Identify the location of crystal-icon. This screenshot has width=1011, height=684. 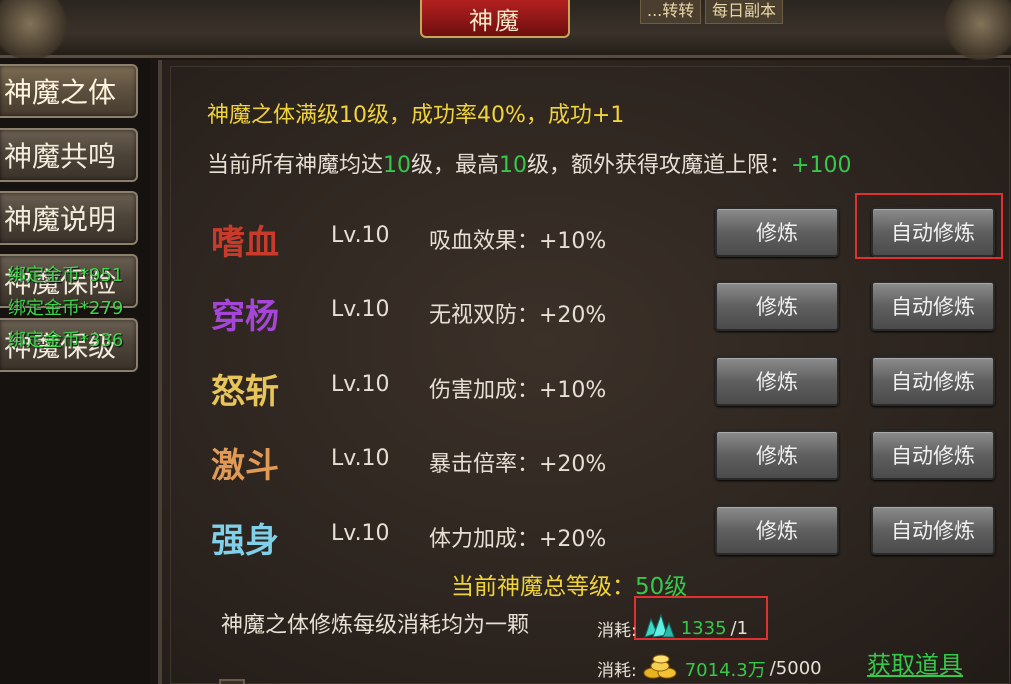
(659, 628).